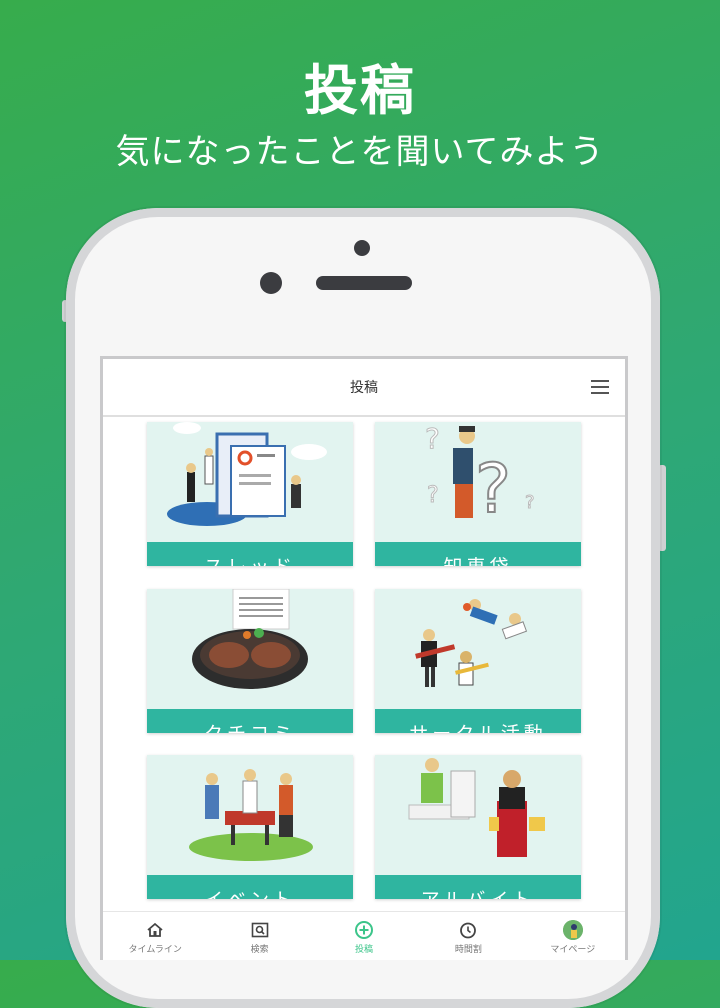 This screenshot has width=720, height=1008. I want to click on tab-post: 投稿, so click(364, 936).